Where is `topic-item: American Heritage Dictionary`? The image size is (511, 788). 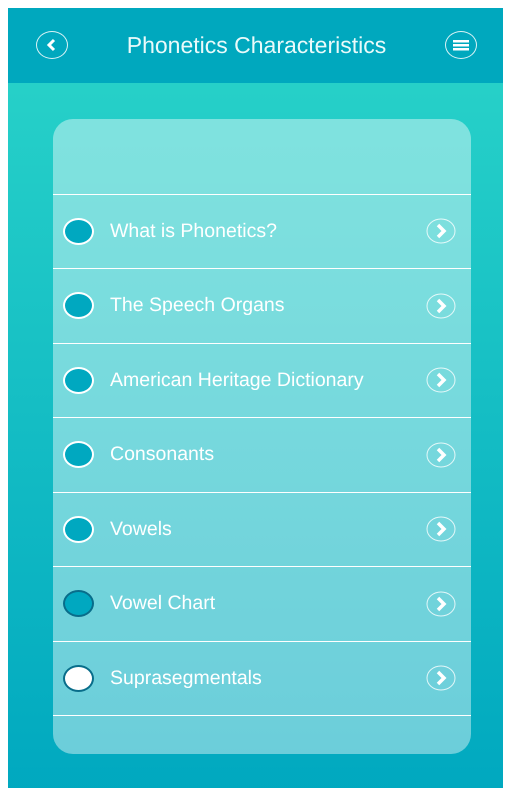
topic-item: American Heritage Dictionary is located at coordinates (262, 381).